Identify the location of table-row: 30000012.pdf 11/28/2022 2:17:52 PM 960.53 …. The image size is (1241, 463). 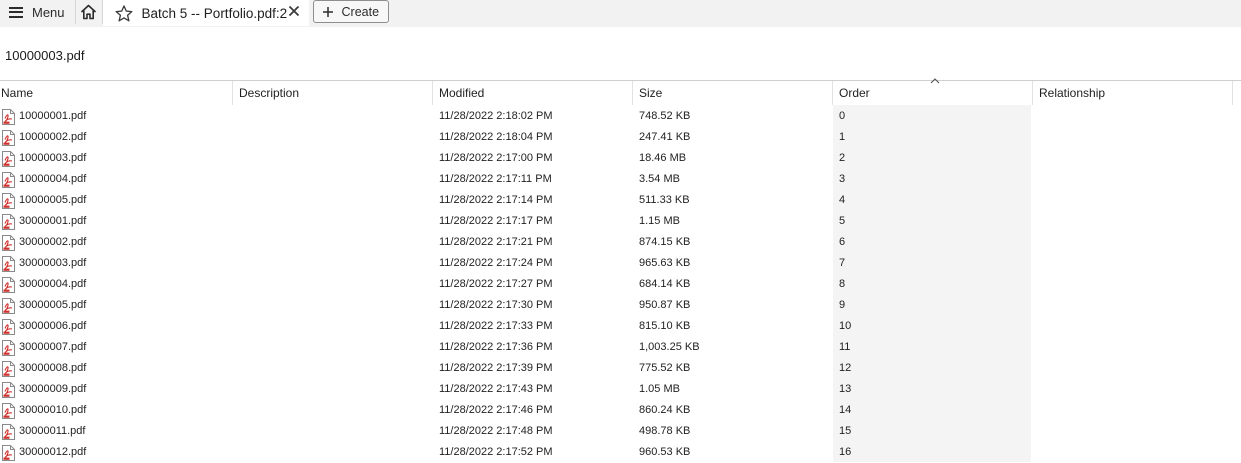
(620, 452).